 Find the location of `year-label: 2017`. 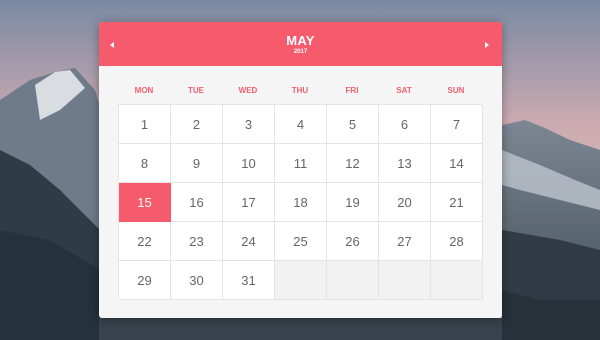

year-label: 2017 is located at coordinates (300, 52).